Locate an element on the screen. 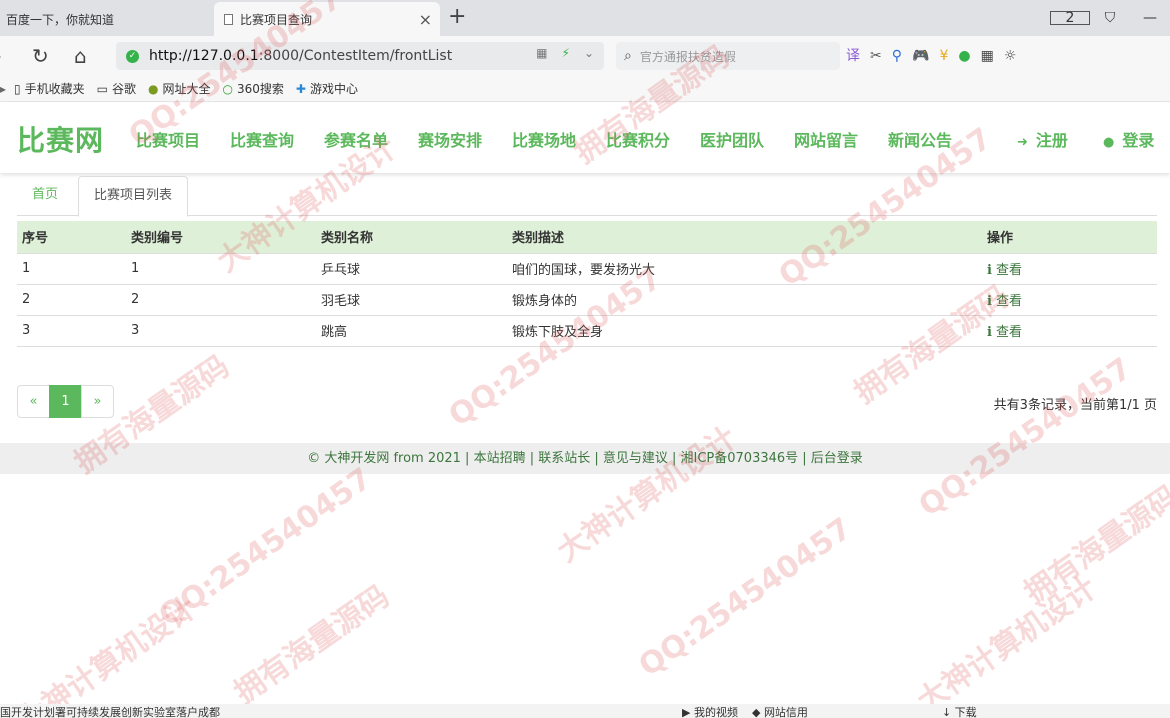 Image resolution: width=1170 pixels, height=718 pixels. minimize-icon: — is located at coordinates (1150, 18).